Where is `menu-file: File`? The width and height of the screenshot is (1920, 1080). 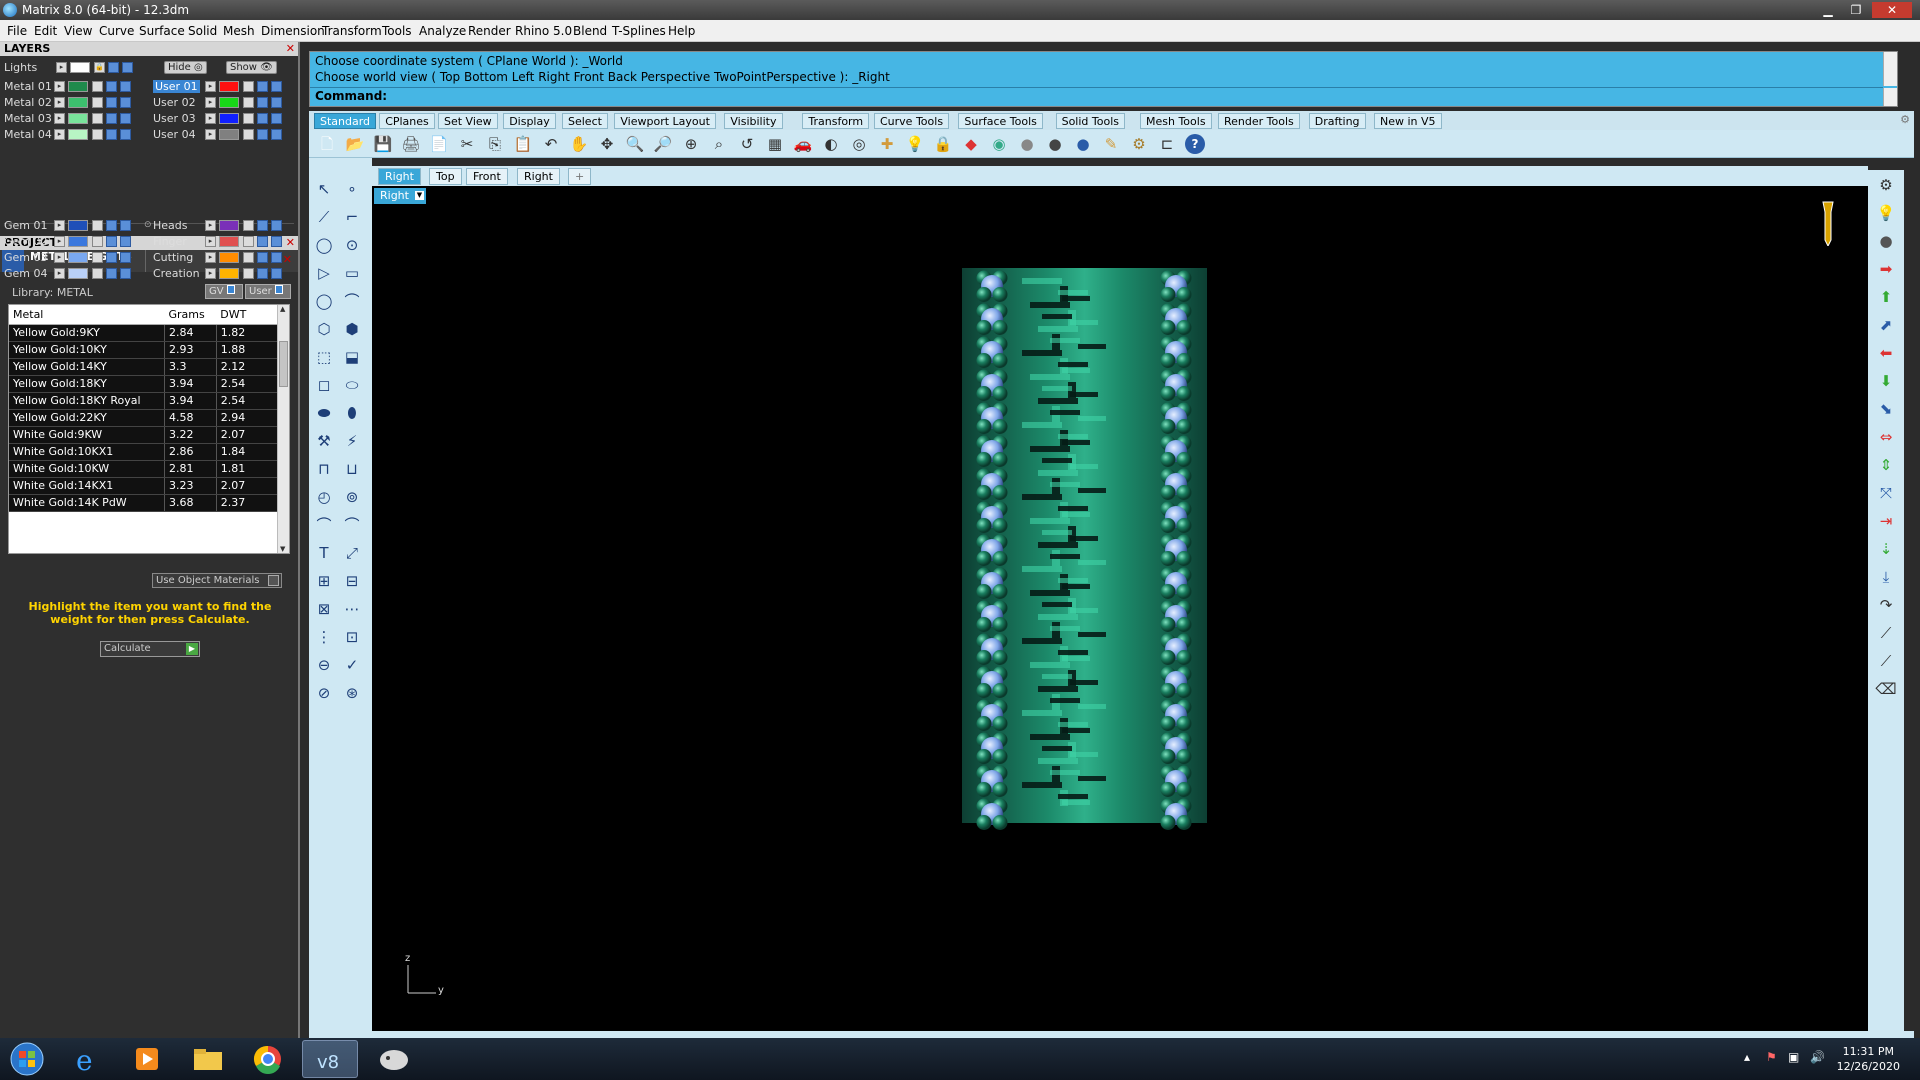 menu-file: File is located at coordinates (17, 31).